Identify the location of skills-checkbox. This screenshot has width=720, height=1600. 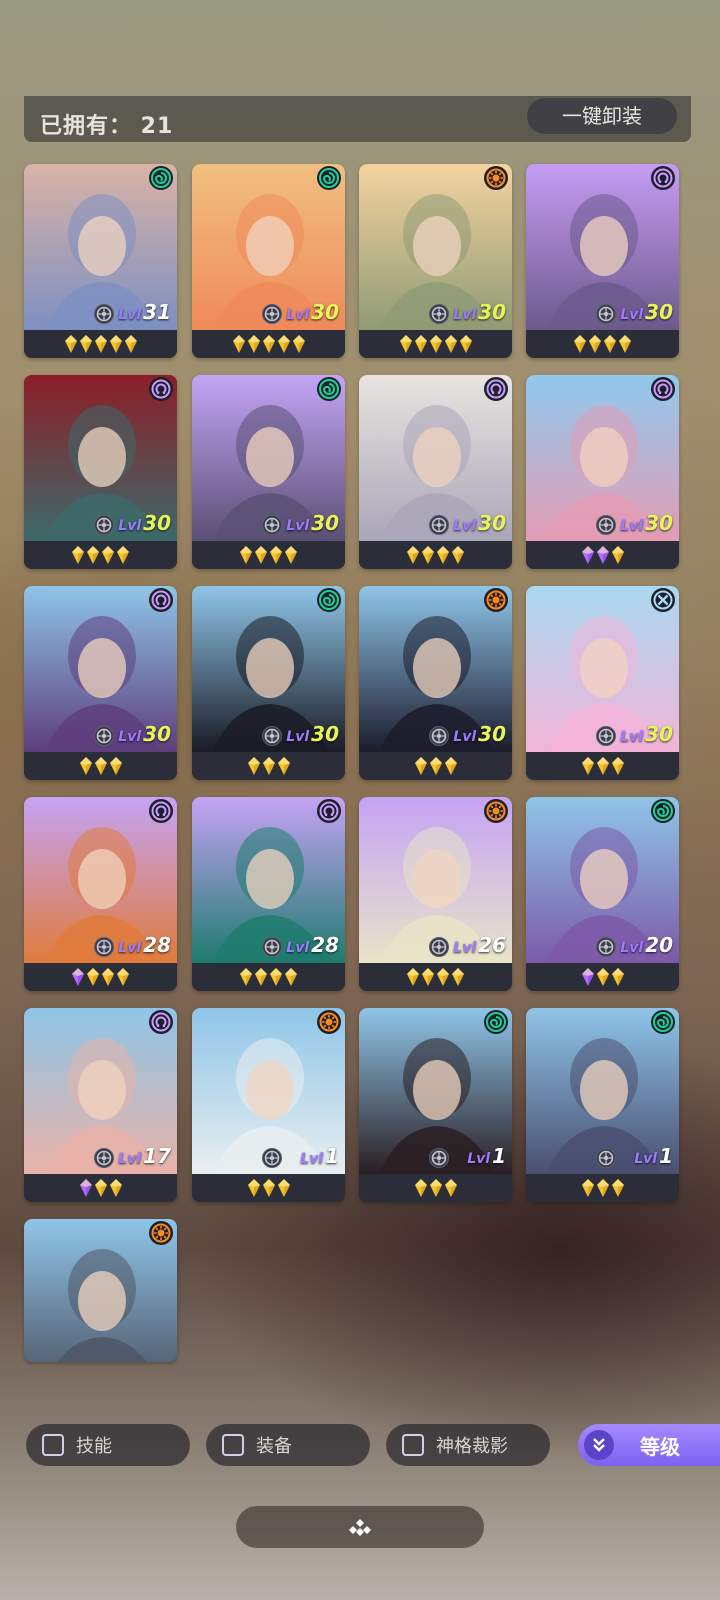
(53, 1445).